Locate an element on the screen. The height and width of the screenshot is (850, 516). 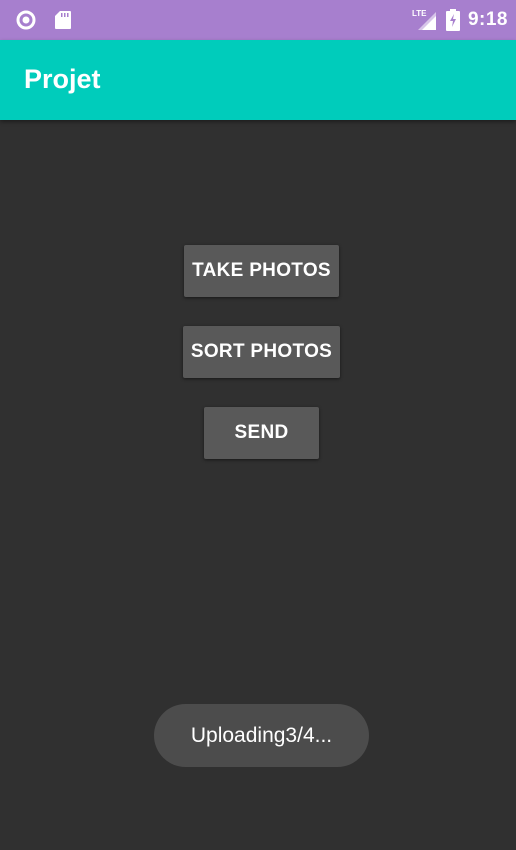
status-bar-right: LTE 9:18 is located at coordinates (460, 20).